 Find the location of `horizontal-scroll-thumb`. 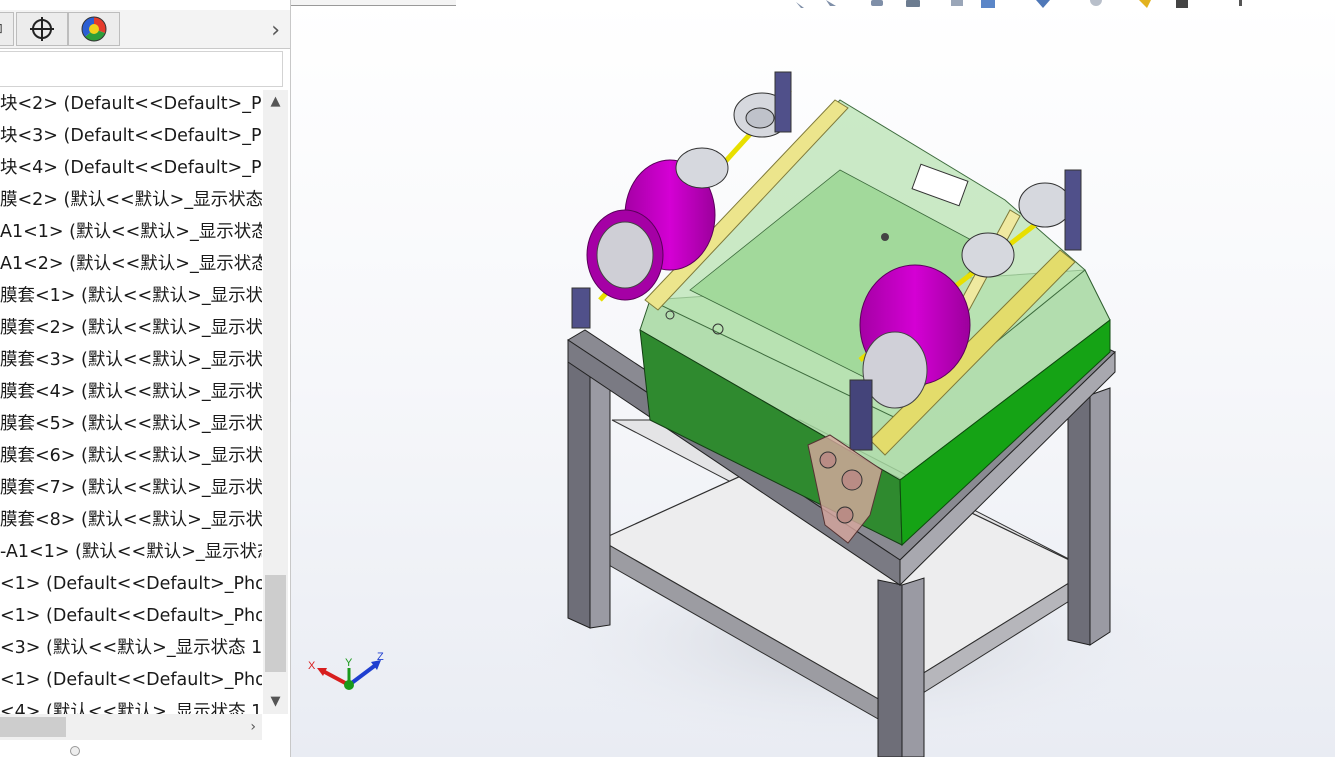

horizontal-scroll-thumb is located at coordinates (33, 727).